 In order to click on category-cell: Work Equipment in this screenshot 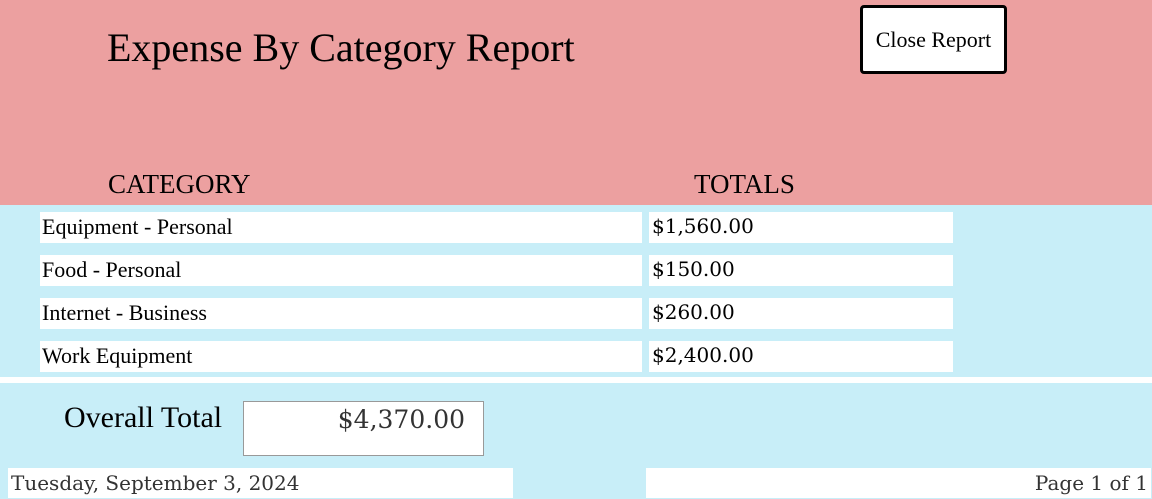, I will do `click(341, 356)`.